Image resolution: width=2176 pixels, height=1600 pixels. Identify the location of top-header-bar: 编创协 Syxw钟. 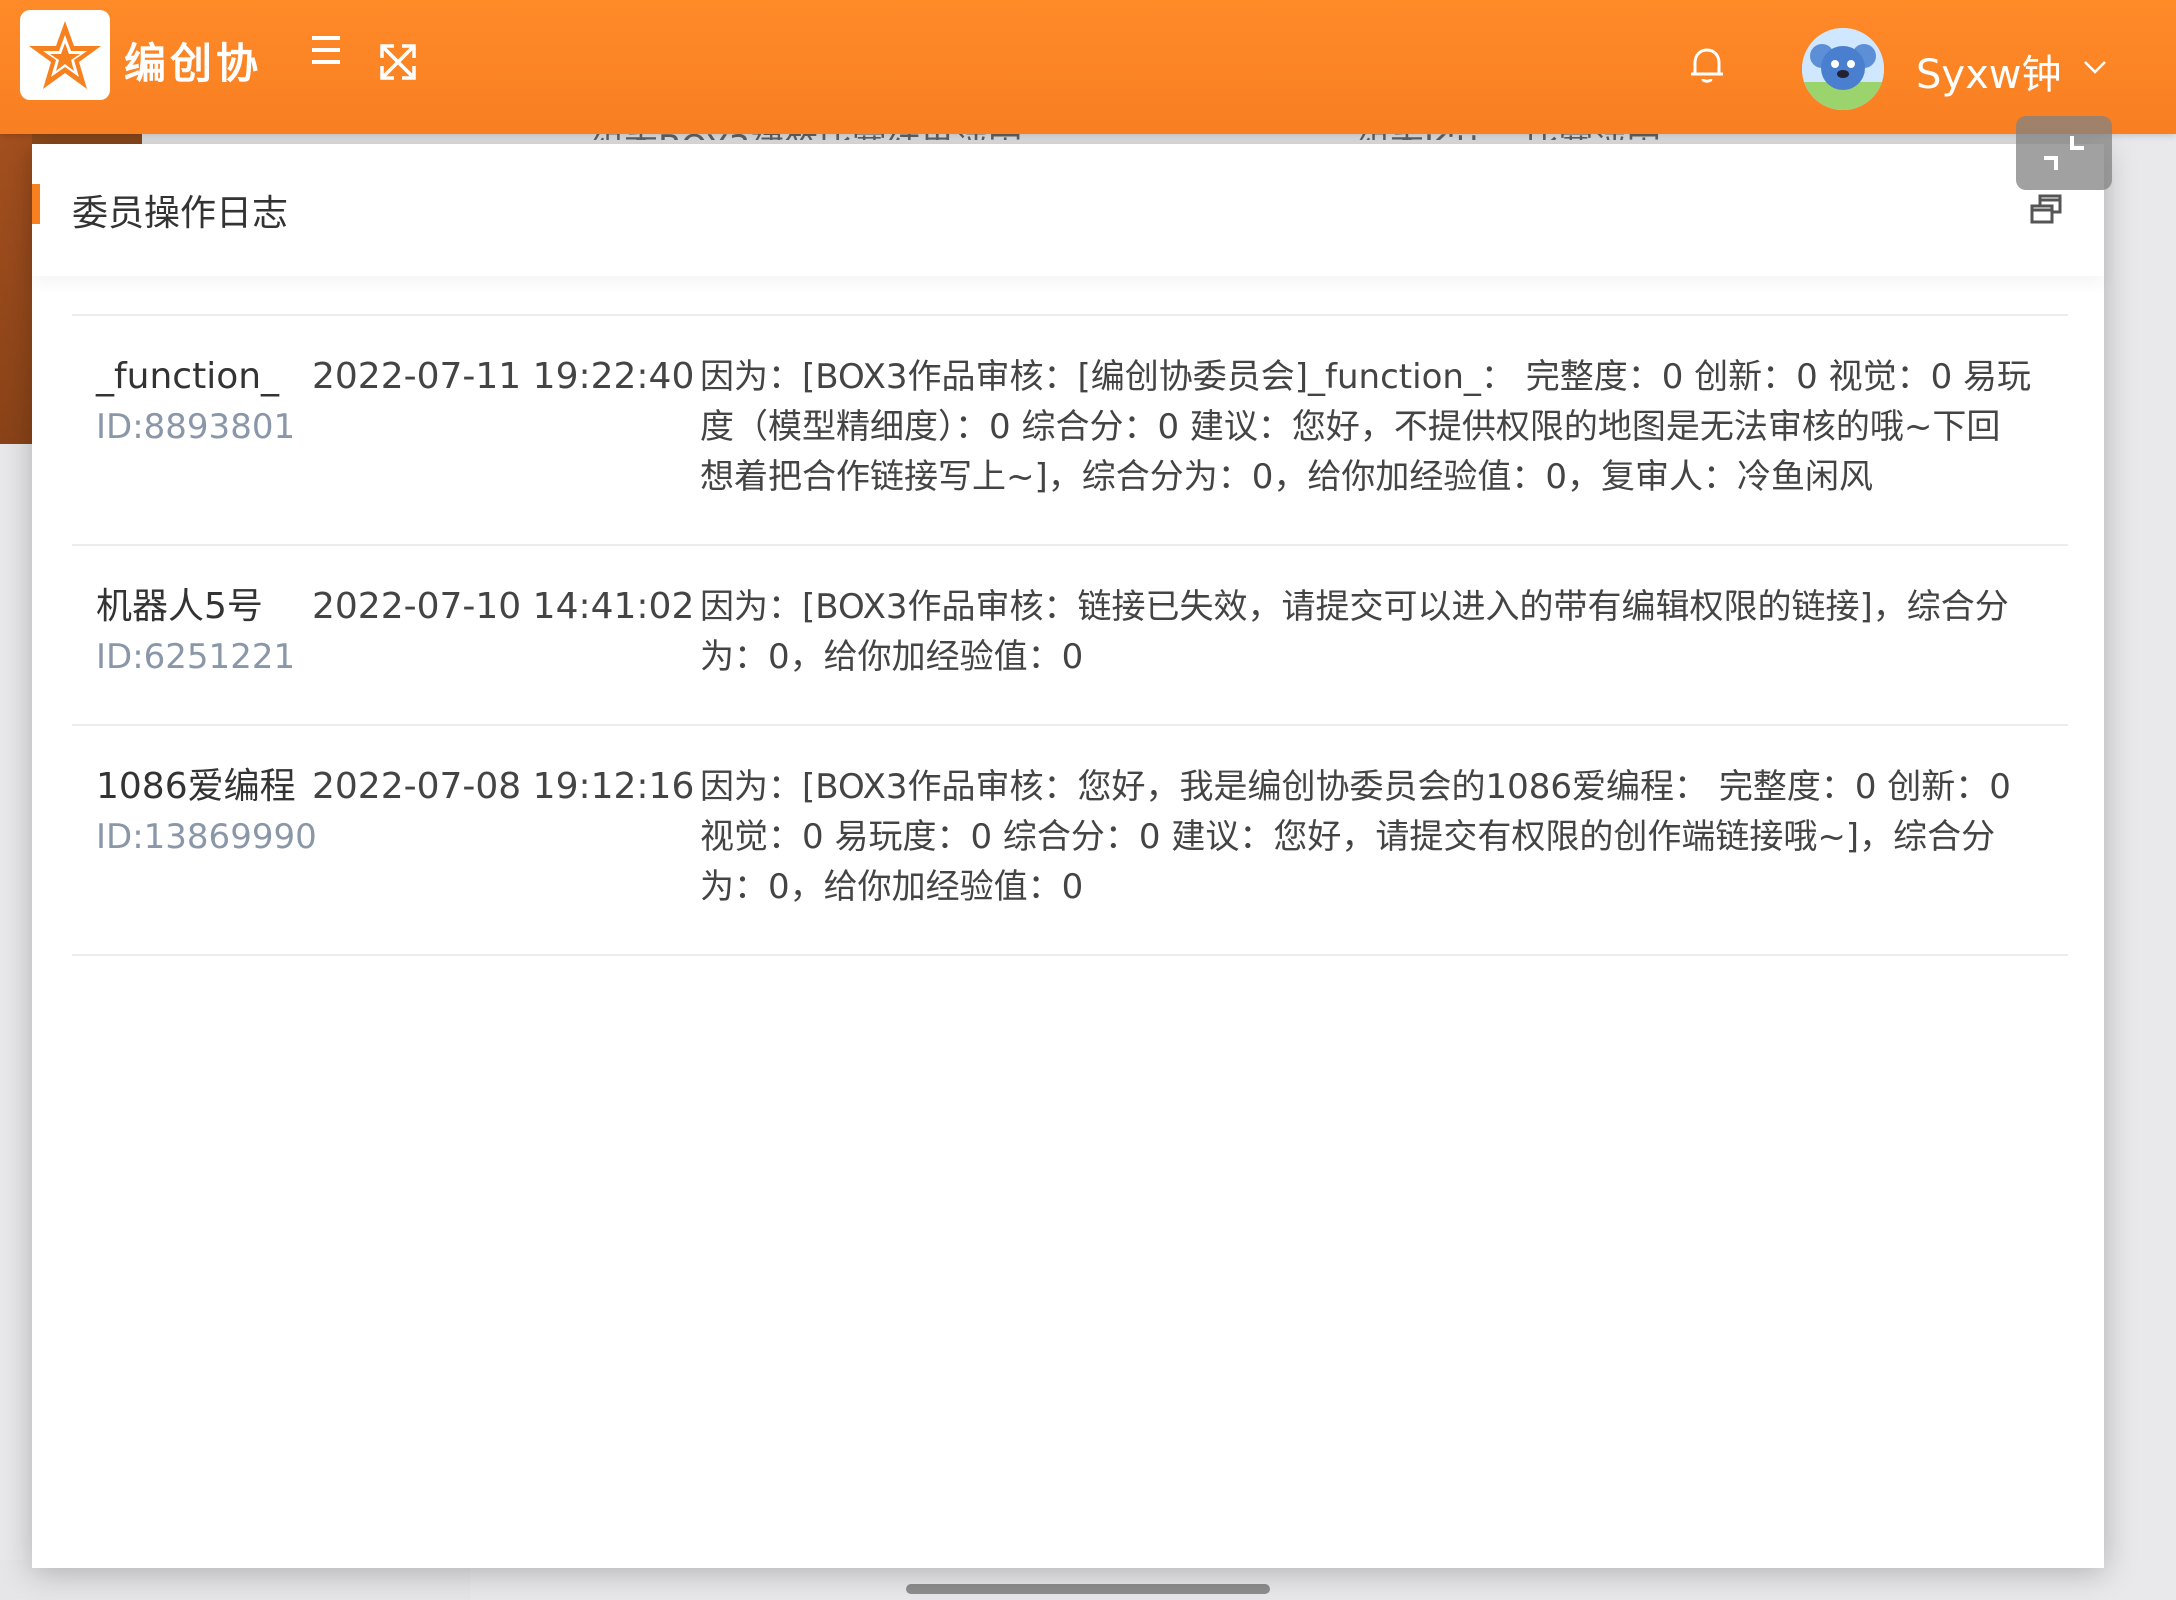
(1088, 67).